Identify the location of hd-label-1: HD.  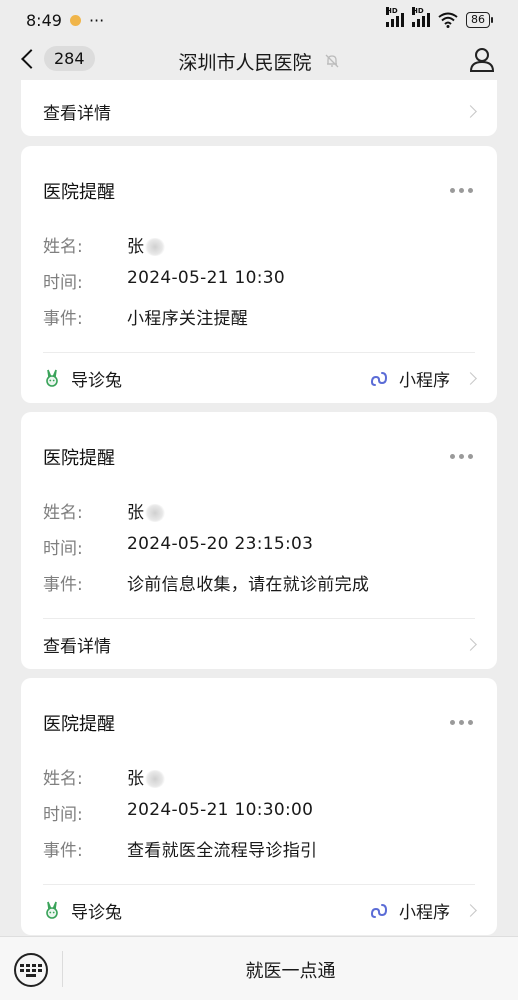
(392, 11).